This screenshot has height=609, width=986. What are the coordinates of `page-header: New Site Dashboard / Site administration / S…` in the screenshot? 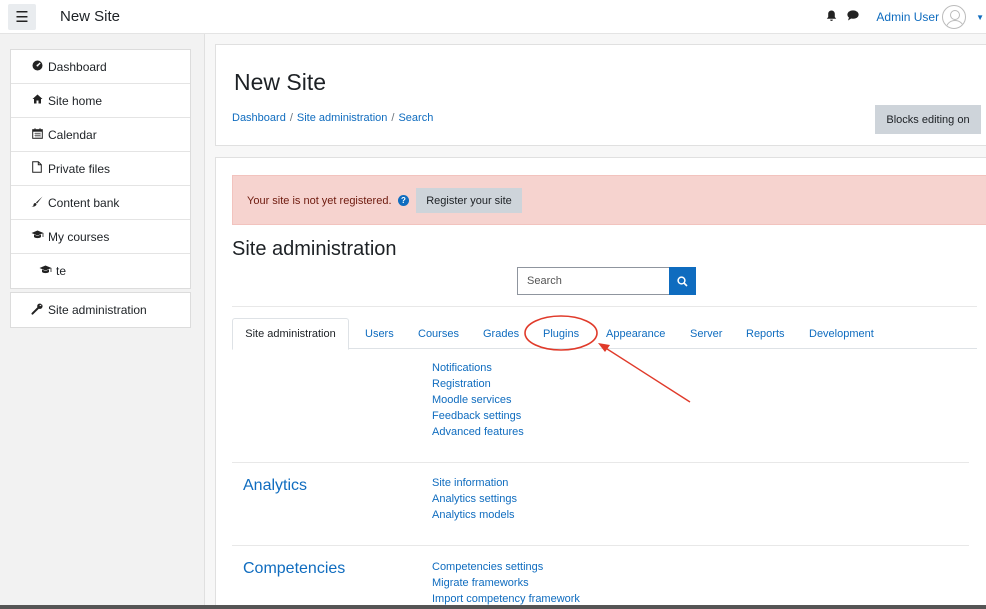 It's located at (600, 95).